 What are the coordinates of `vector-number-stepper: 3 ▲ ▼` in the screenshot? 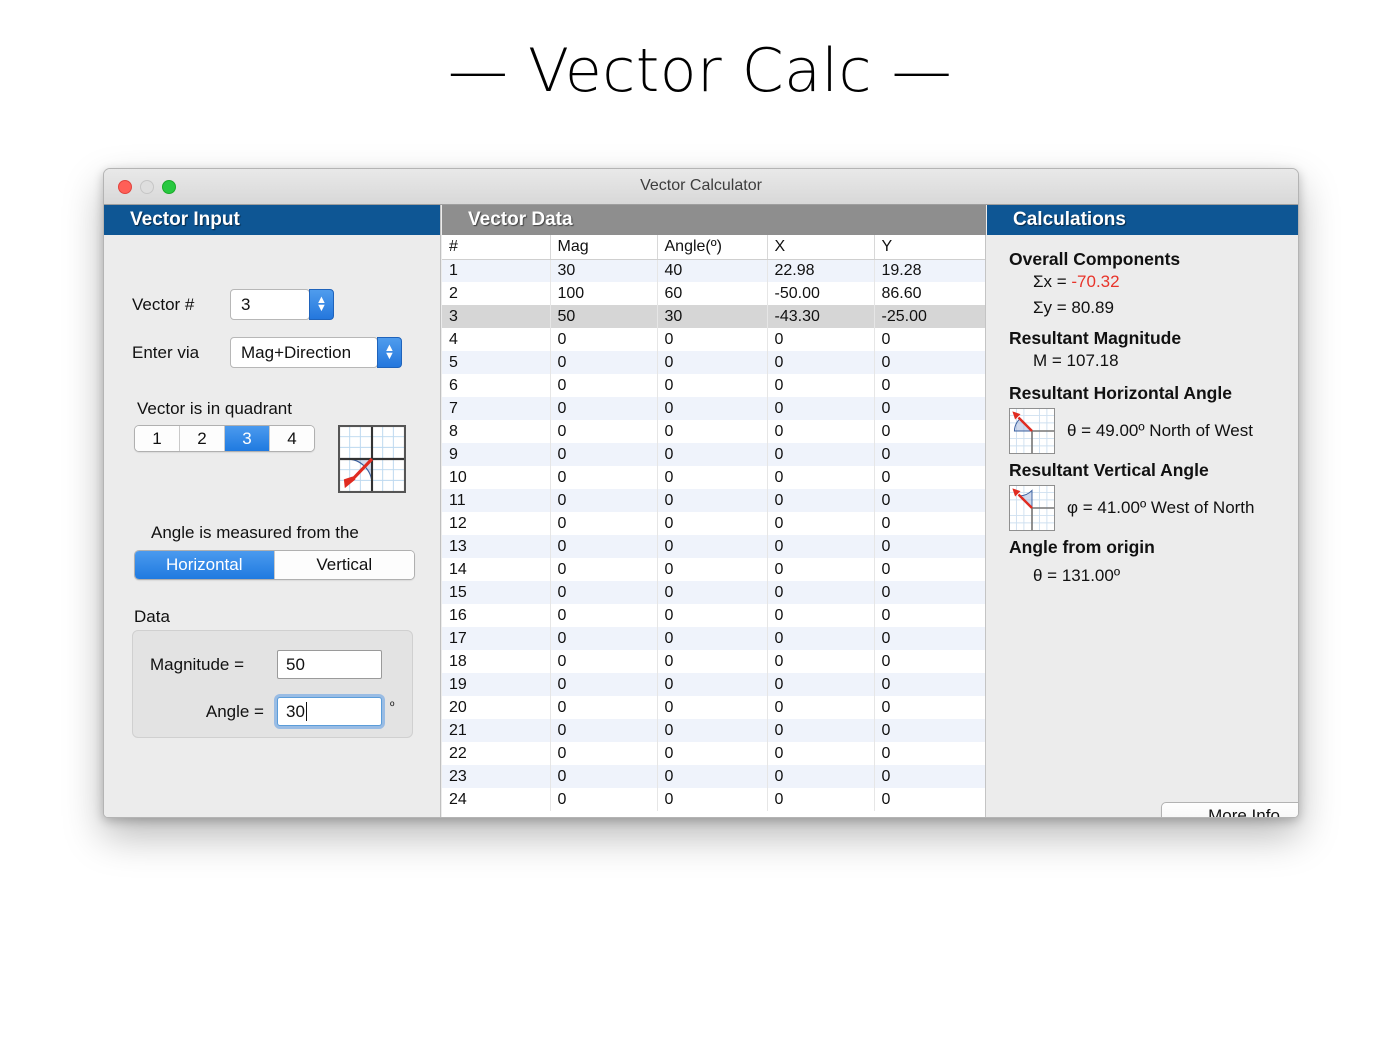 It's located at (282, 304).